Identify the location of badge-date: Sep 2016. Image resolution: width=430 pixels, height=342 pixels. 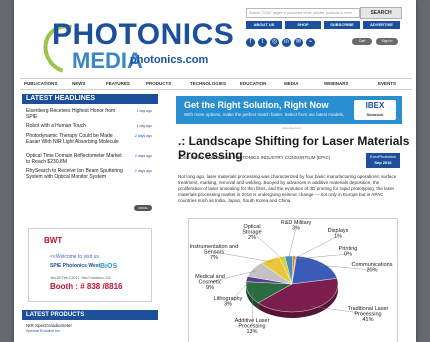
(383, 162).